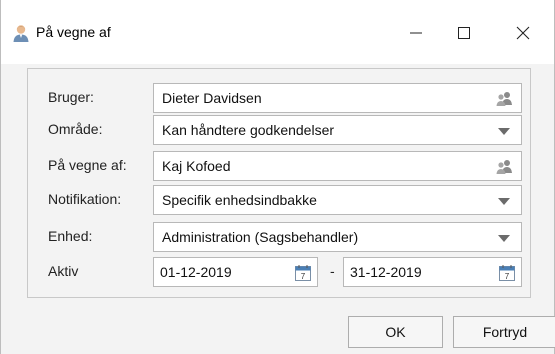 This screenshot has height=354, width=555. Describe the element at coordinates (337, 166) in the screenshot. I see `paa-vegne-af-field: Kaj Kofoed` at that location.